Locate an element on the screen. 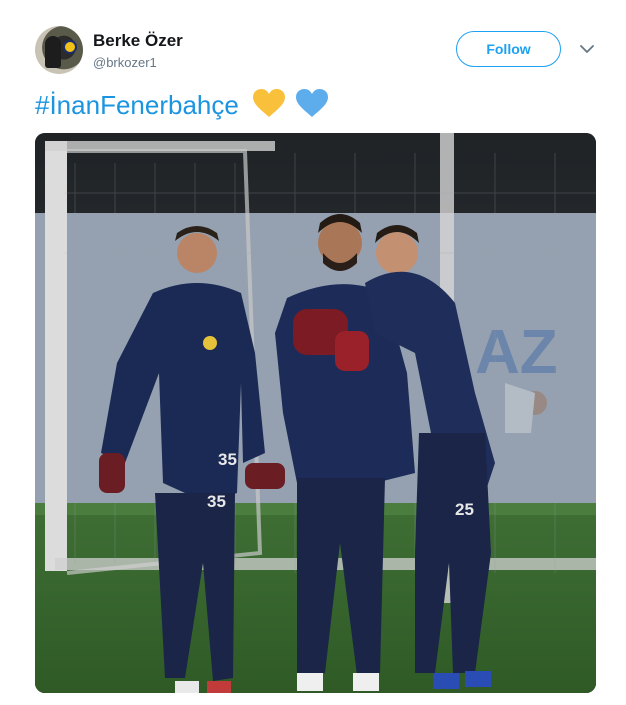 This screenshot has width=626, height=705. chevron-down-icon is located at coordinates (587, 49).